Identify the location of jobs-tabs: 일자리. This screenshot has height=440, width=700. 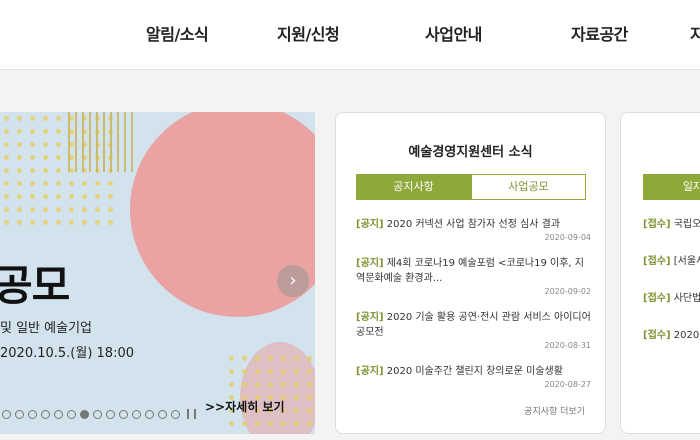
(671, 187).